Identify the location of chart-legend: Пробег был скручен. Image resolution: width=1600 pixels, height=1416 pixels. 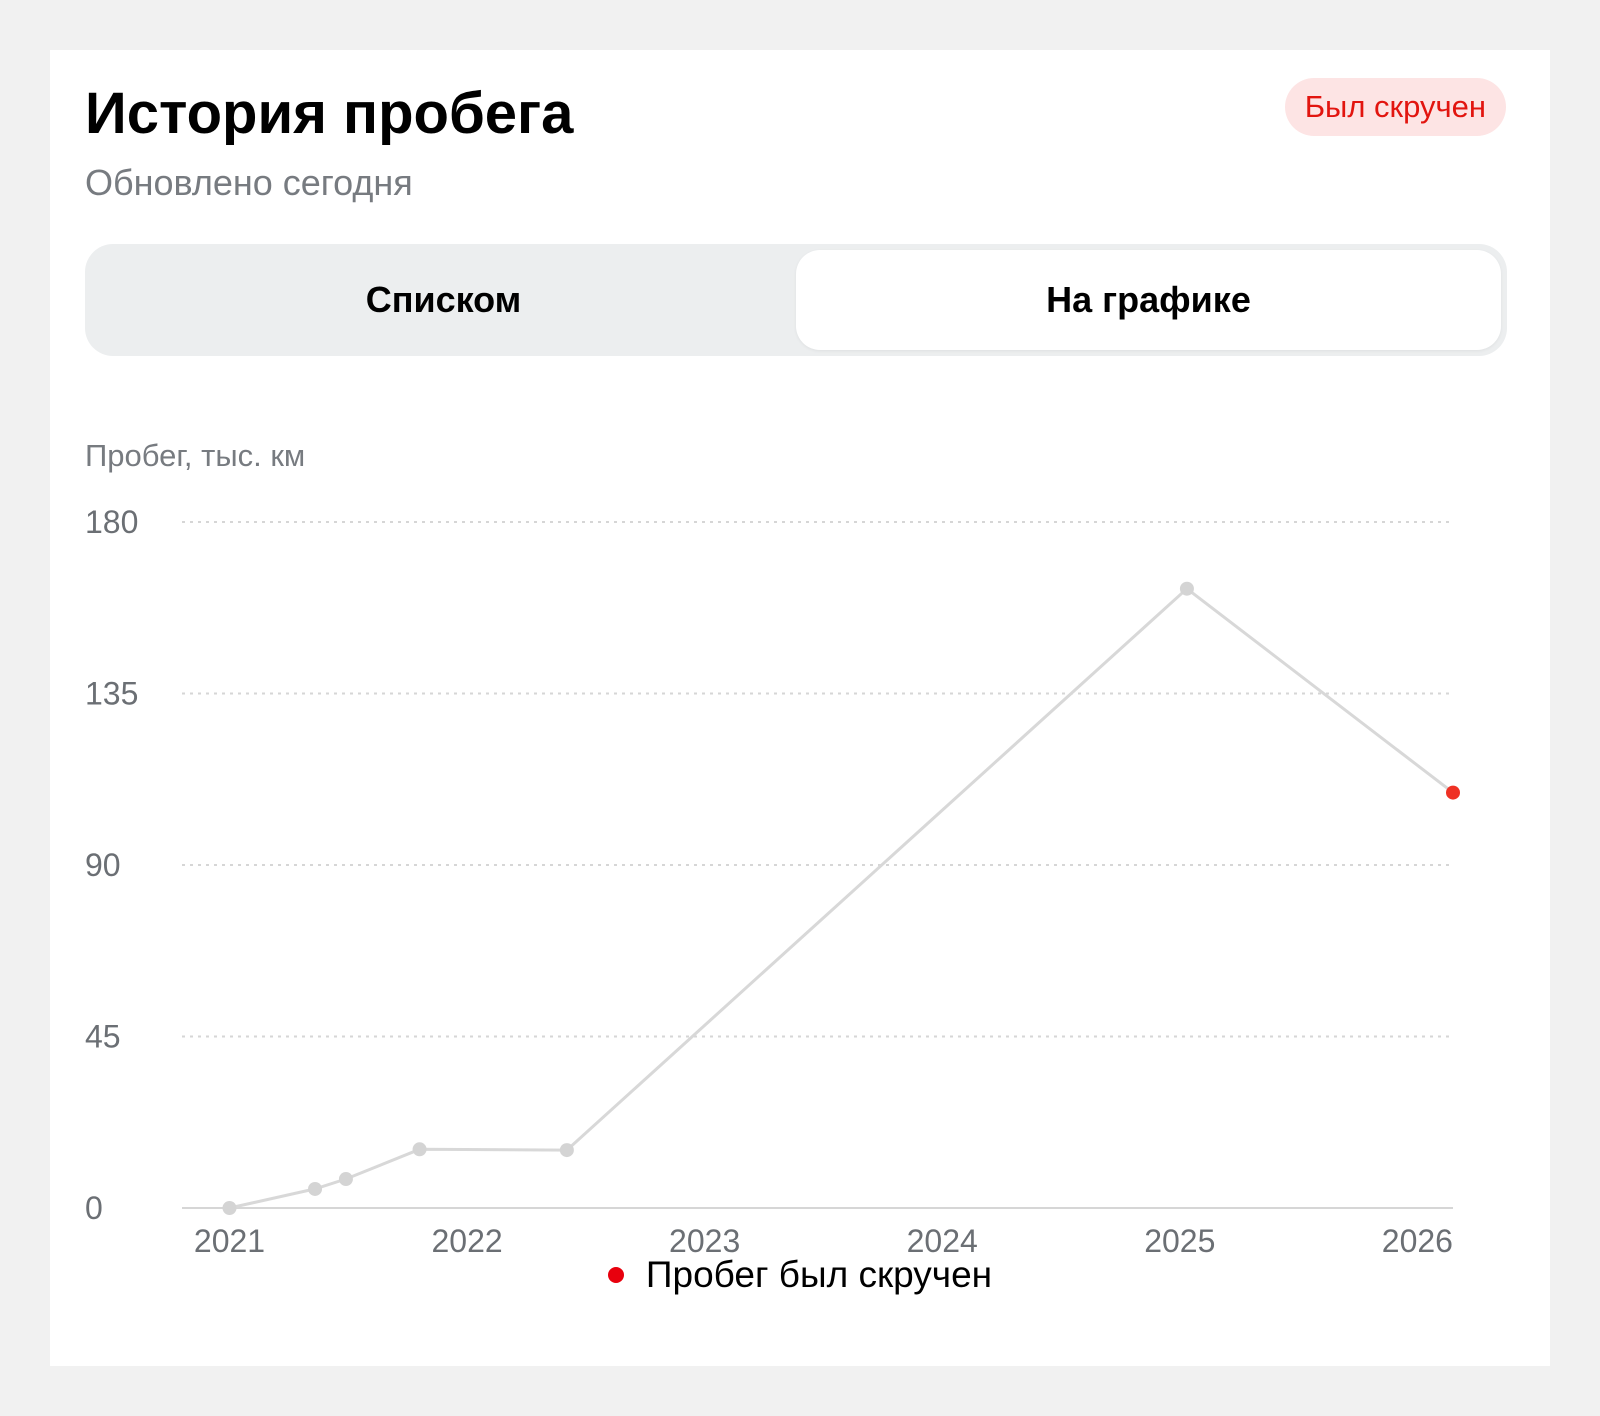
(800, 1275).